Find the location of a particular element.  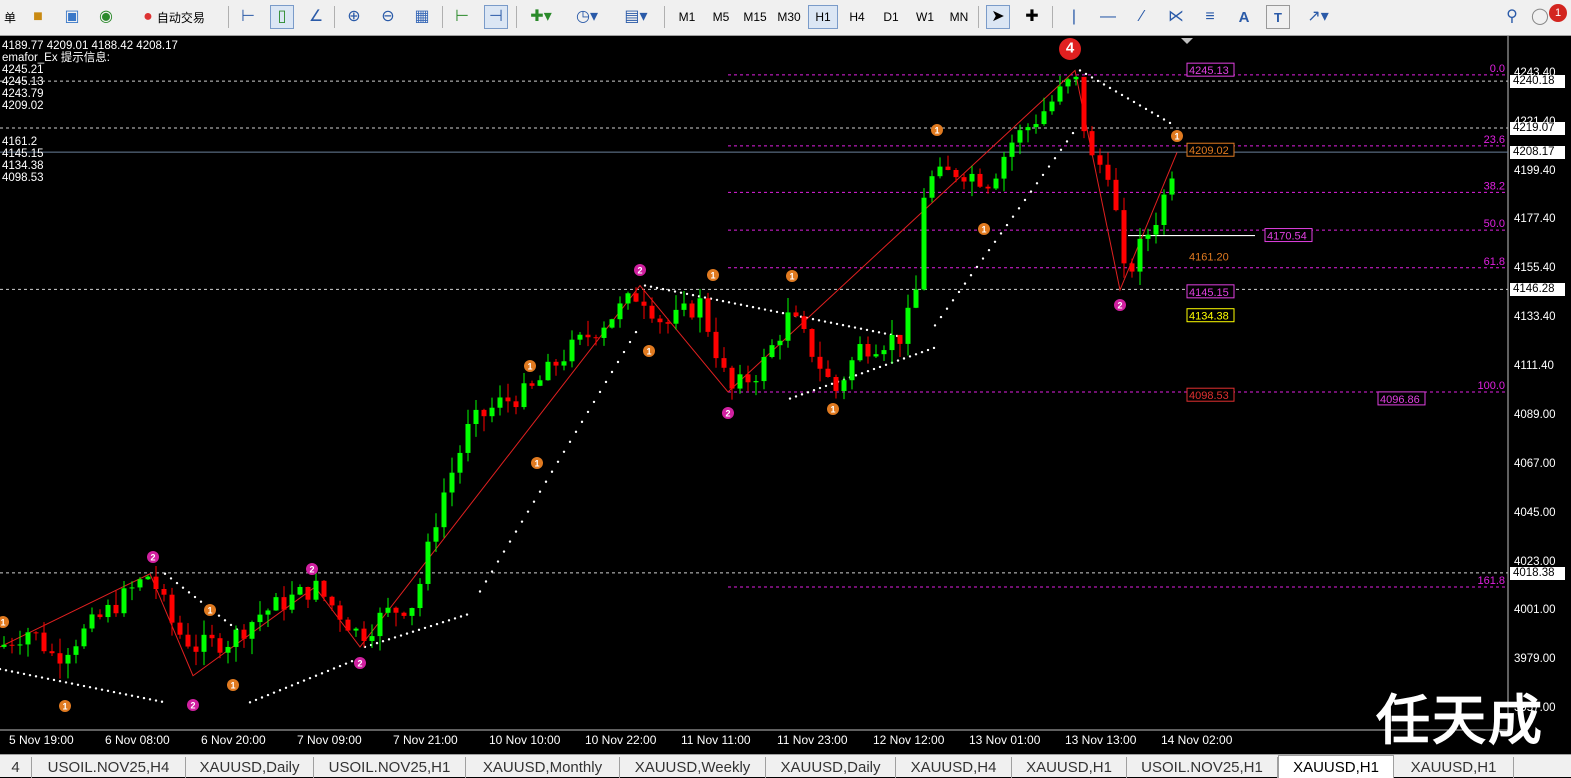

line-chart-icon: ∠ is located at coordinates (316, 17).